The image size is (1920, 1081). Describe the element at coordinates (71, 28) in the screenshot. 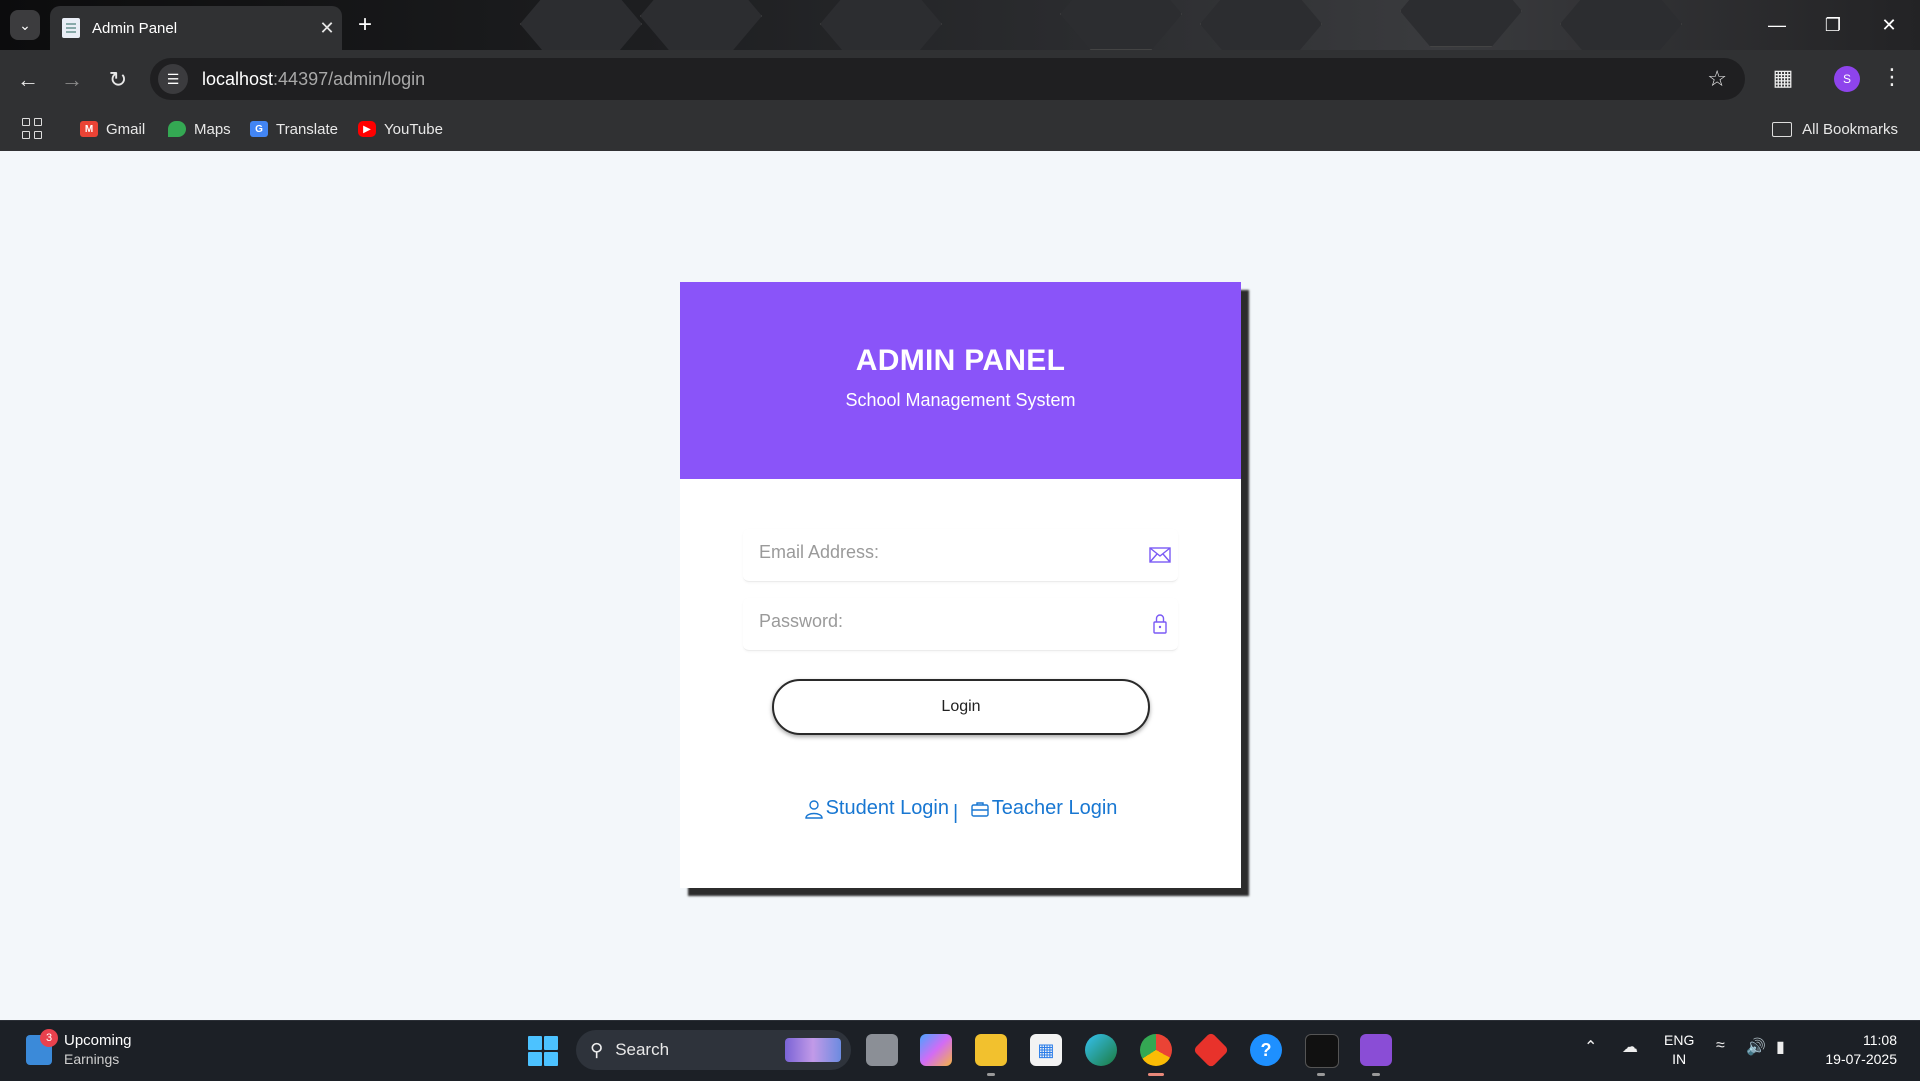

I see `page-favicon-icon` at that location.